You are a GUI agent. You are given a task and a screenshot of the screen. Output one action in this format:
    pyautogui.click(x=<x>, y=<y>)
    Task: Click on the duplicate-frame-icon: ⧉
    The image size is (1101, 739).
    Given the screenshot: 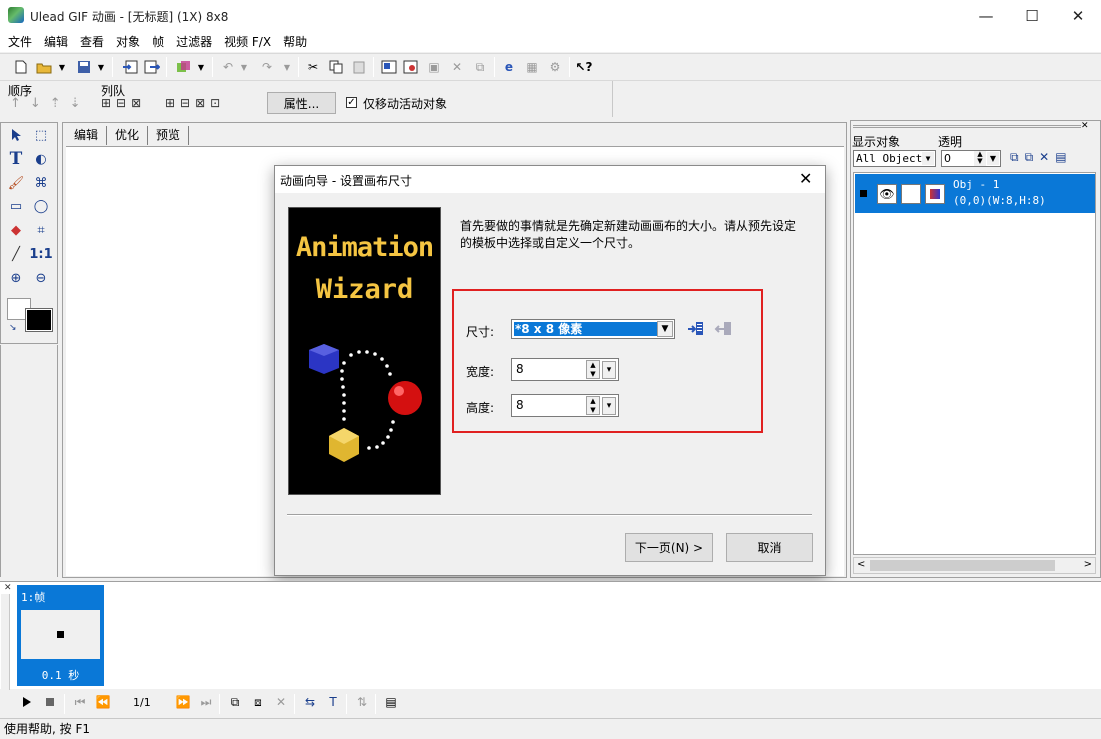 What is the action you would take?
    pyautogui.click(x=480, y=67)
    